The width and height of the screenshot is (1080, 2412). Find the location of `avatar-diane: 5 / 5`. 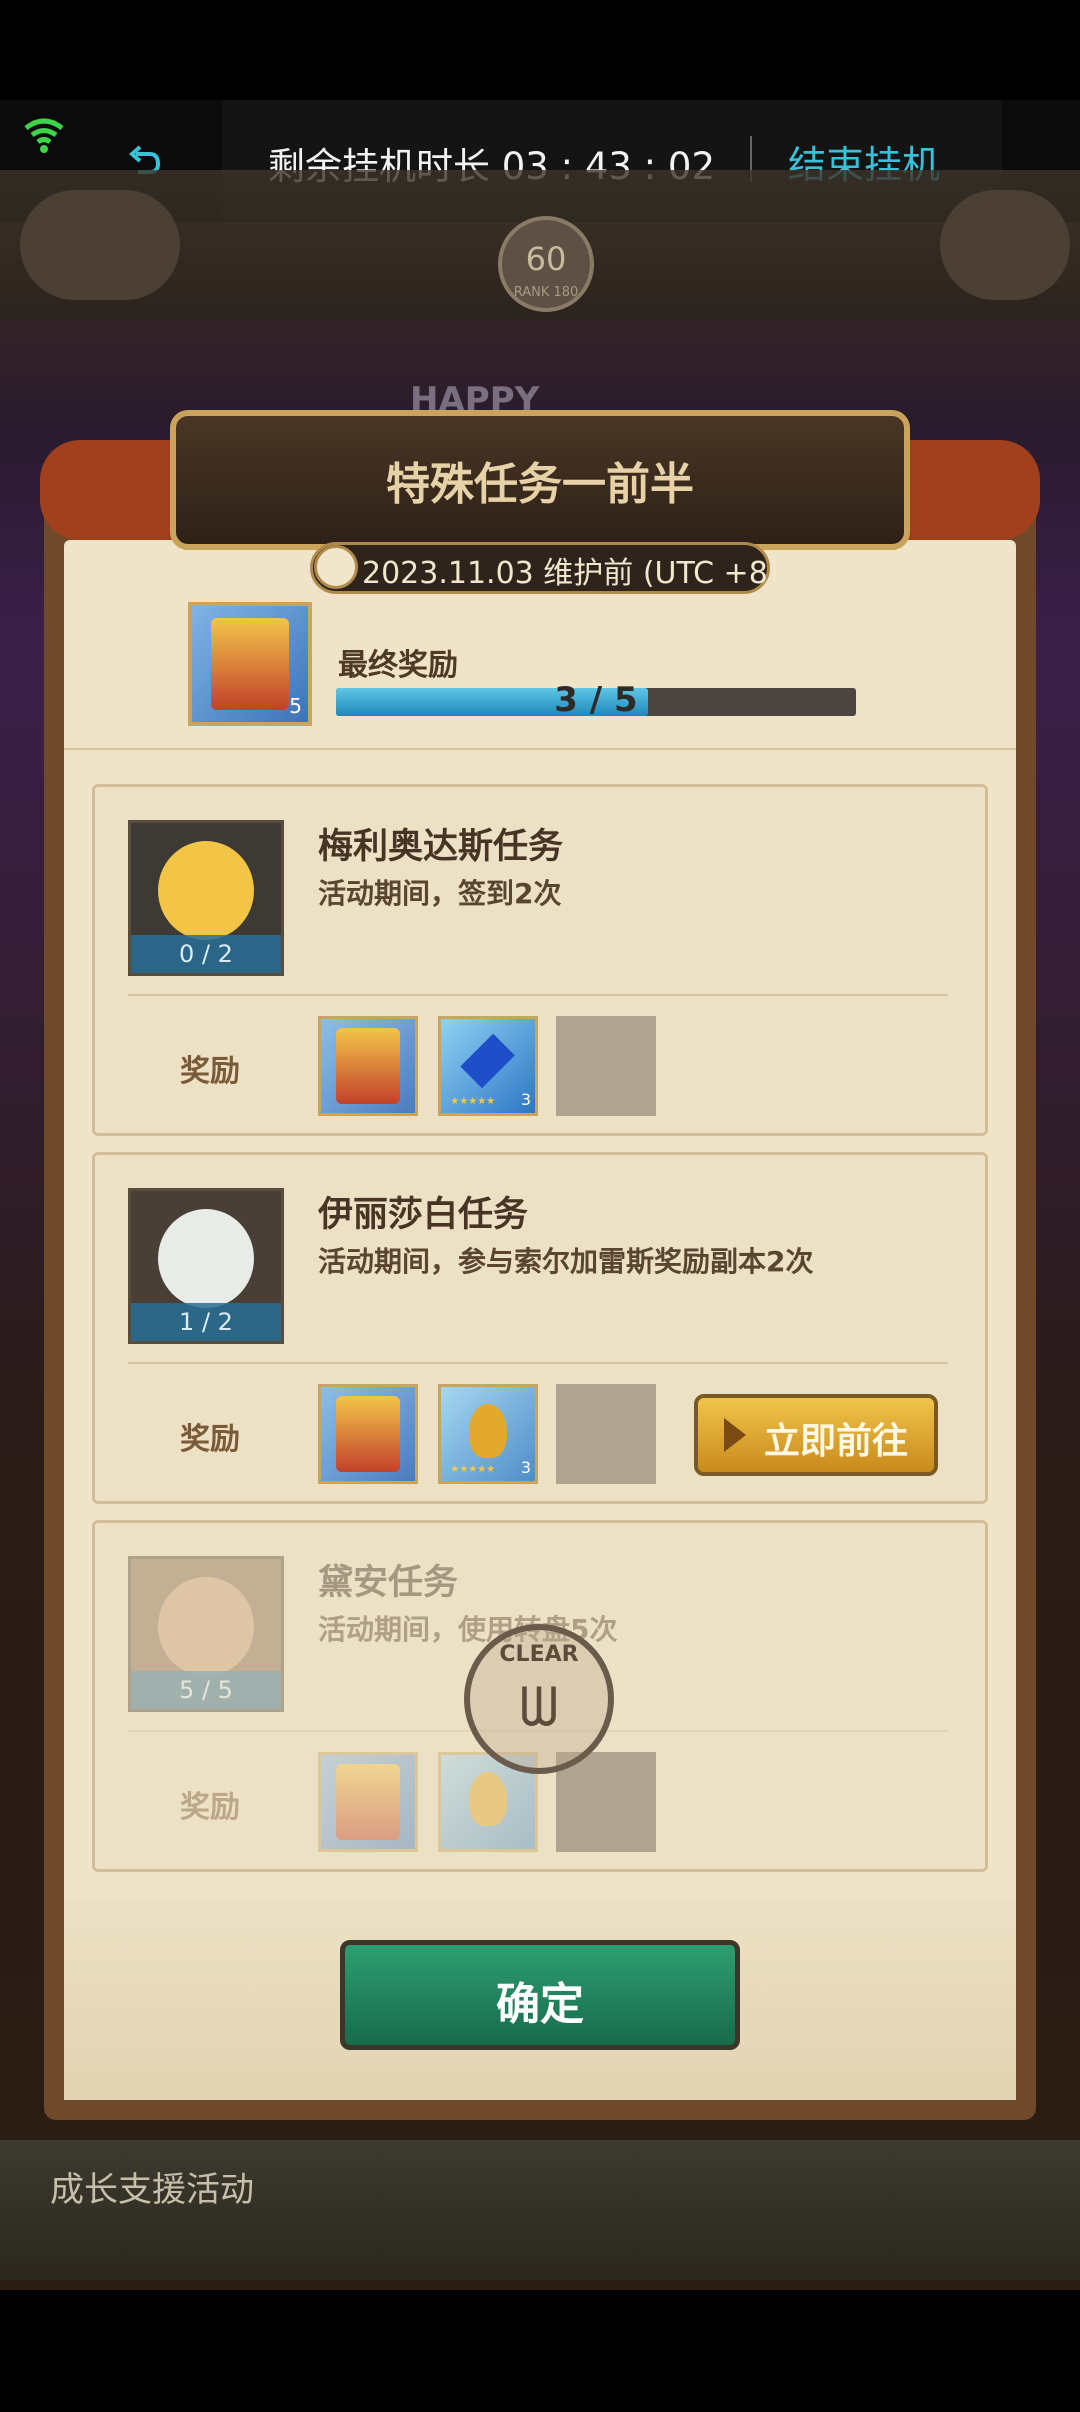

avatar-diane: 5 / 5 is located at coordinates (206, 1634).